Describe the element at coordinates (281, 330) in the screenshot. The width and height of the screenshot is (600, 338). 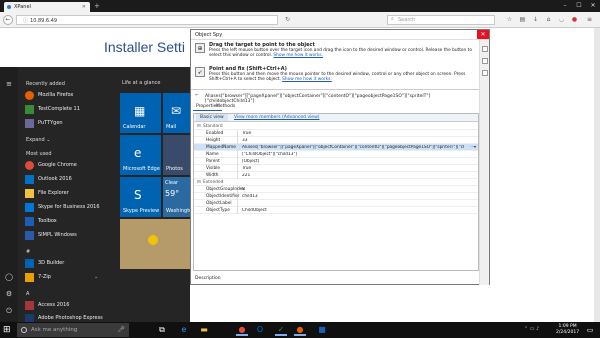
I see `testcomplete-taskbar-icon: ✓` at that location.